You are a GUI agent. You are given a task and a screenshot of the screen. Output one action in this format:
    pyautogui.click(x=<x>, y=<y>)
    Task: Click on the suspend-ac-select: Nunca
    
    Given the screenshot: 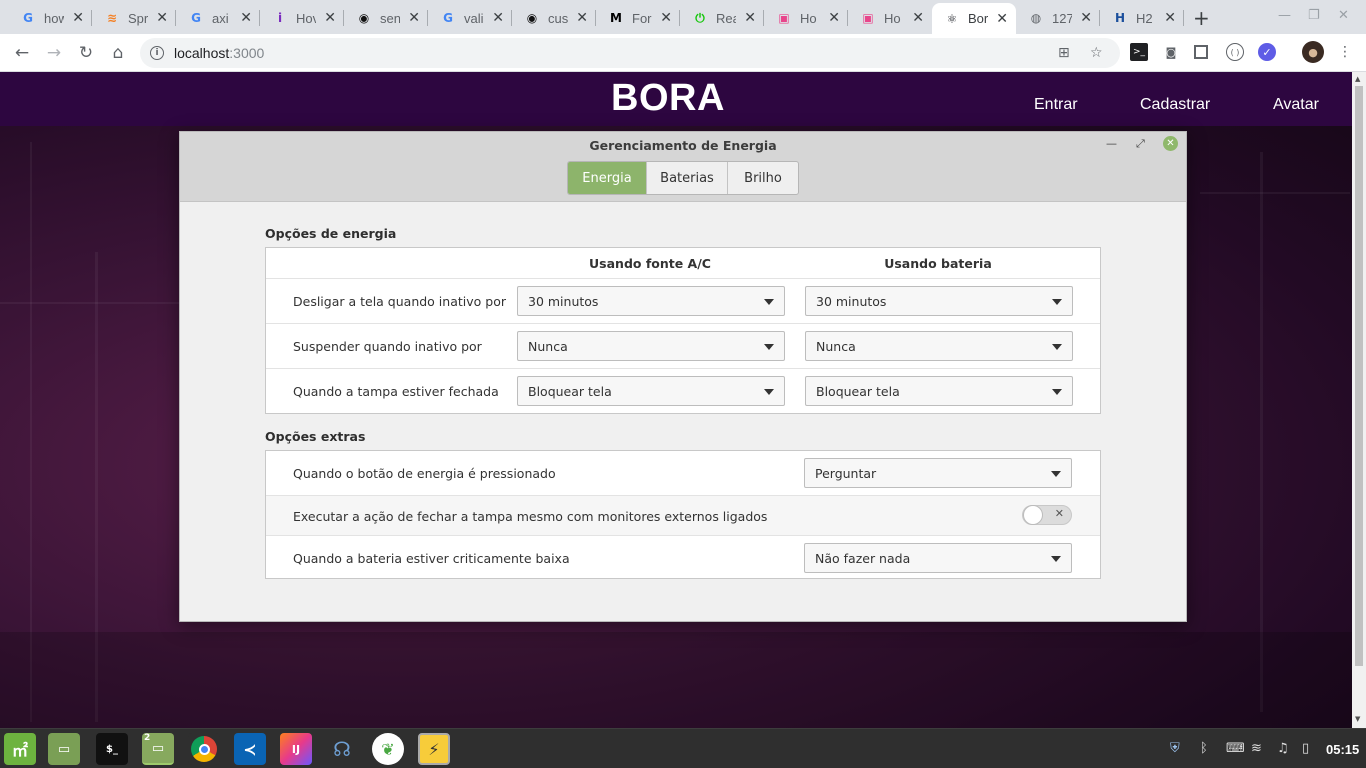 What is the action you would take?
    pyautogui.click(x=651, y=346)
    